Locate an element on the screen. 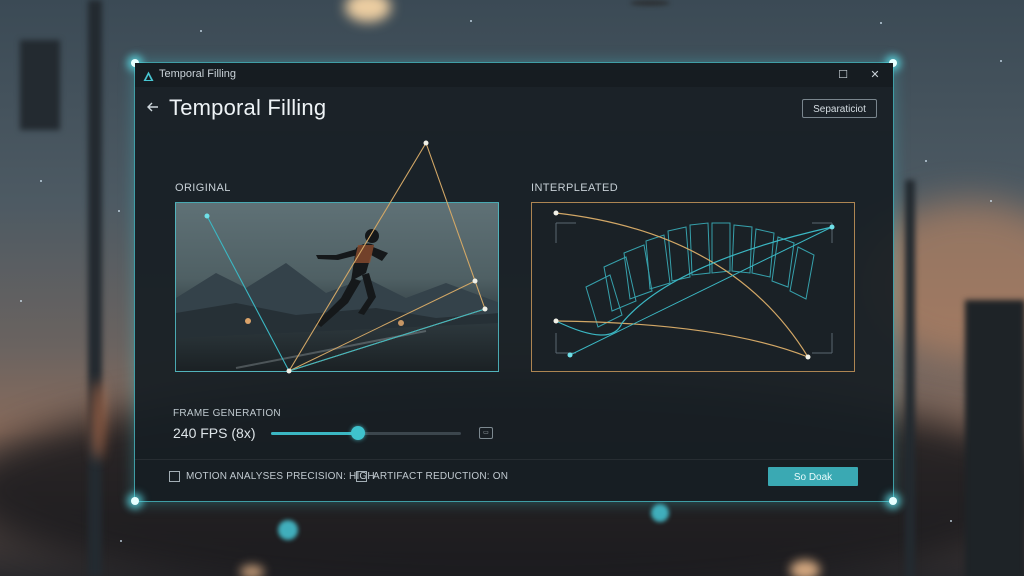 The width and height of the screenshot is (1024, 576). original-label: ORIGINAL is located at coordinates (203, 188).